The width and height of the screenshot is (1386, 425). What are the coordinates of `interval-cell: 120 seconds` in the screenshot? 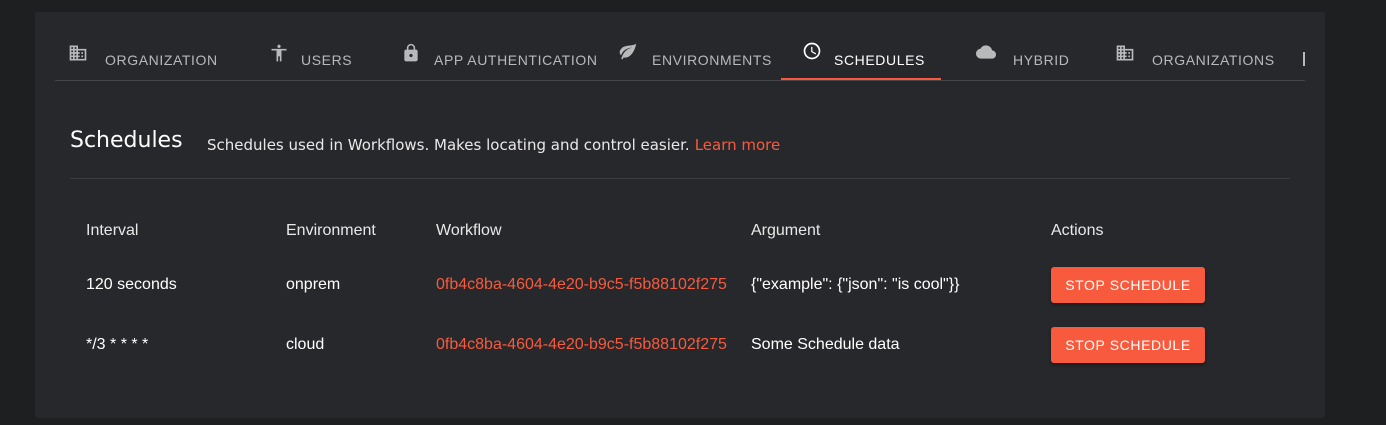 It's located at (131, 284).